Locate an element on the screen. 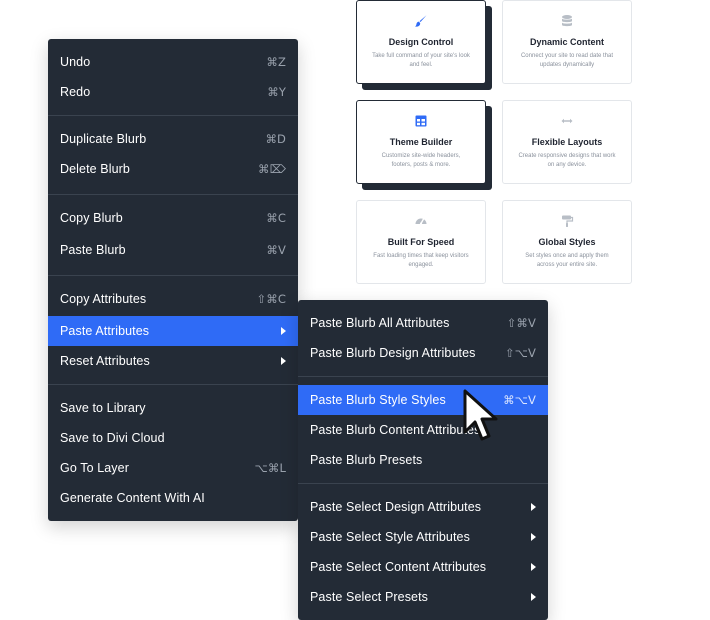  menu-item-redo: Redo ⌘Y is located at coordinates (173, 92).